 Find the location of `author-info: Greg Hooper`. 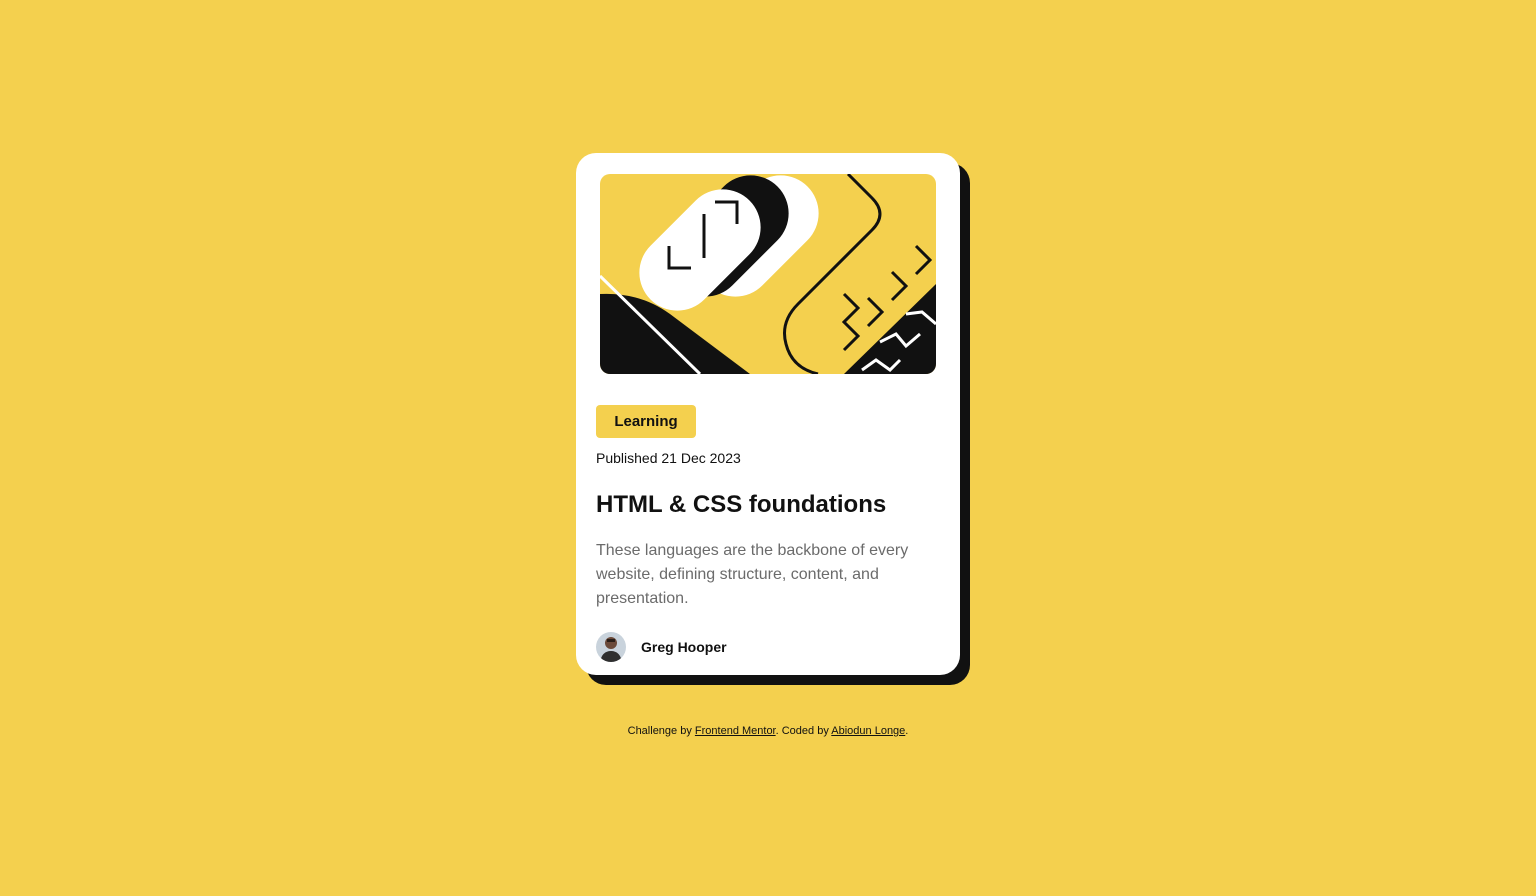

author-info: Greg Hooper is located at coordinates (661, 647).